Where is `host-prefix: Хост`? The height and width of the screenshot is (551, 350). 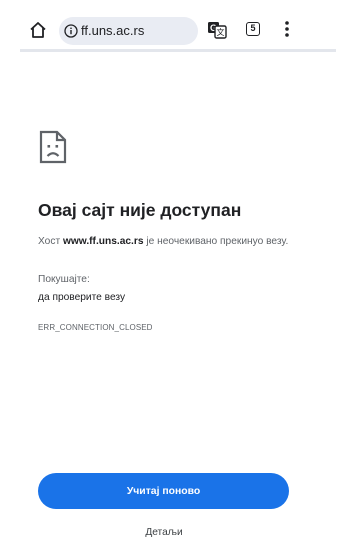
host-prefix: Хост is located at coordinates (50, 241).